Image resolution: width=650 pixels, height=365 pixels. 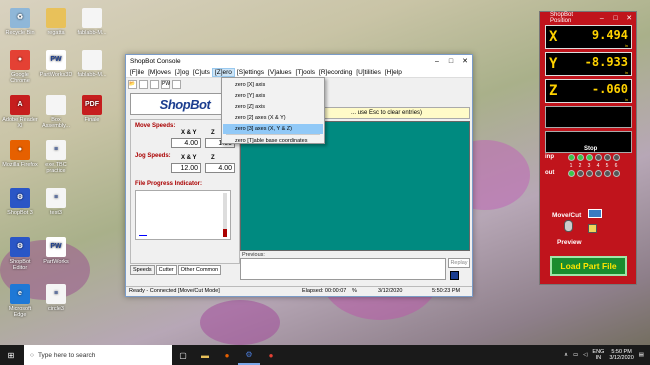 What do you see at coordinates (393, 72) in the screenshot?
I see `menu-item: [H]elp` at bounding box center [393, 72].